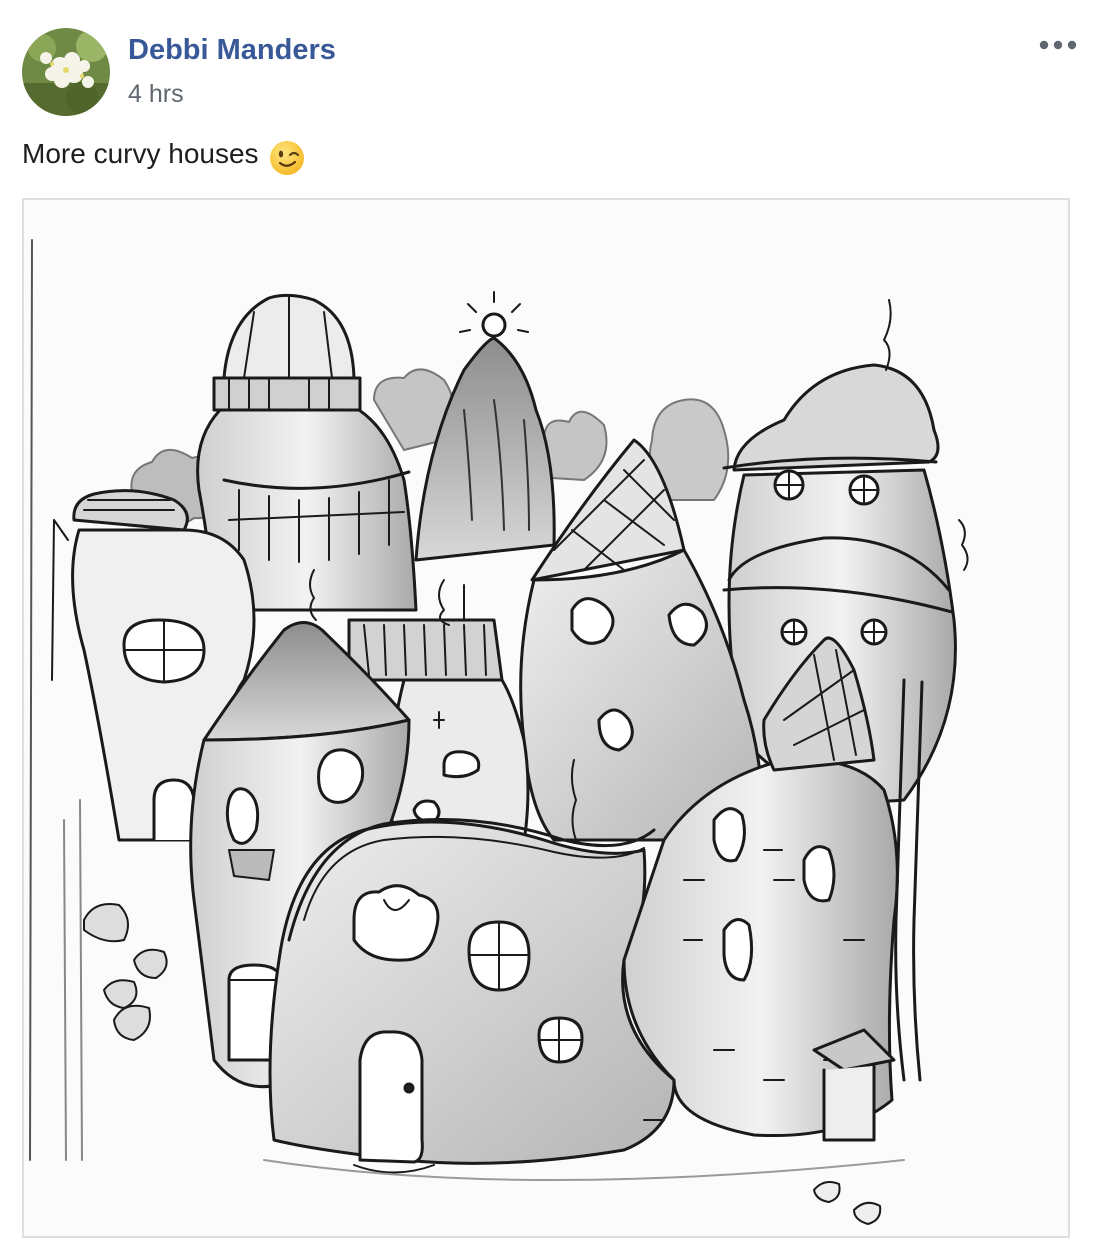 The width and height of the screenshot is (1094, 1238). I want to click on author-avatar, so click(66, 72).